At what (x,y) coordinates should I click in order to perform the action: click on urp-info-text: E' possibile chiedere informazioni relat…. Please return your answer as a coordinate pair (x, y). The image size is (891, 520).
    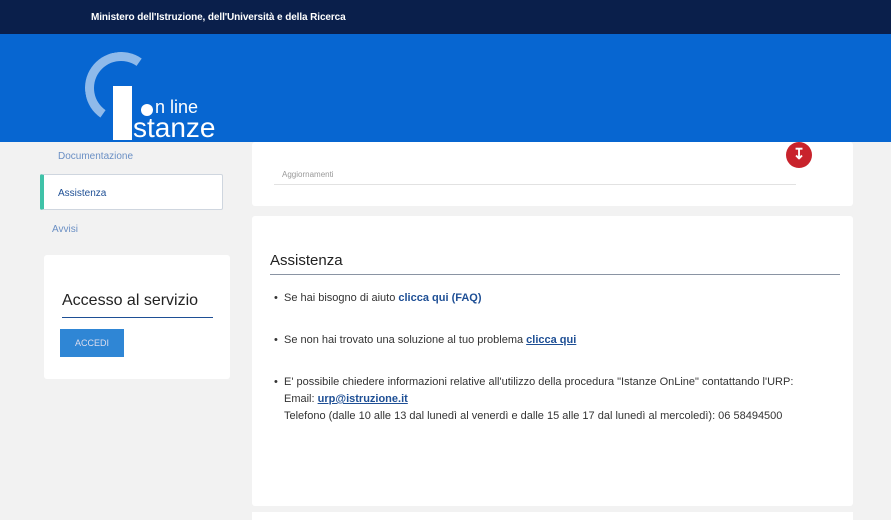
    Looking at the image, I should click on (539, 382).